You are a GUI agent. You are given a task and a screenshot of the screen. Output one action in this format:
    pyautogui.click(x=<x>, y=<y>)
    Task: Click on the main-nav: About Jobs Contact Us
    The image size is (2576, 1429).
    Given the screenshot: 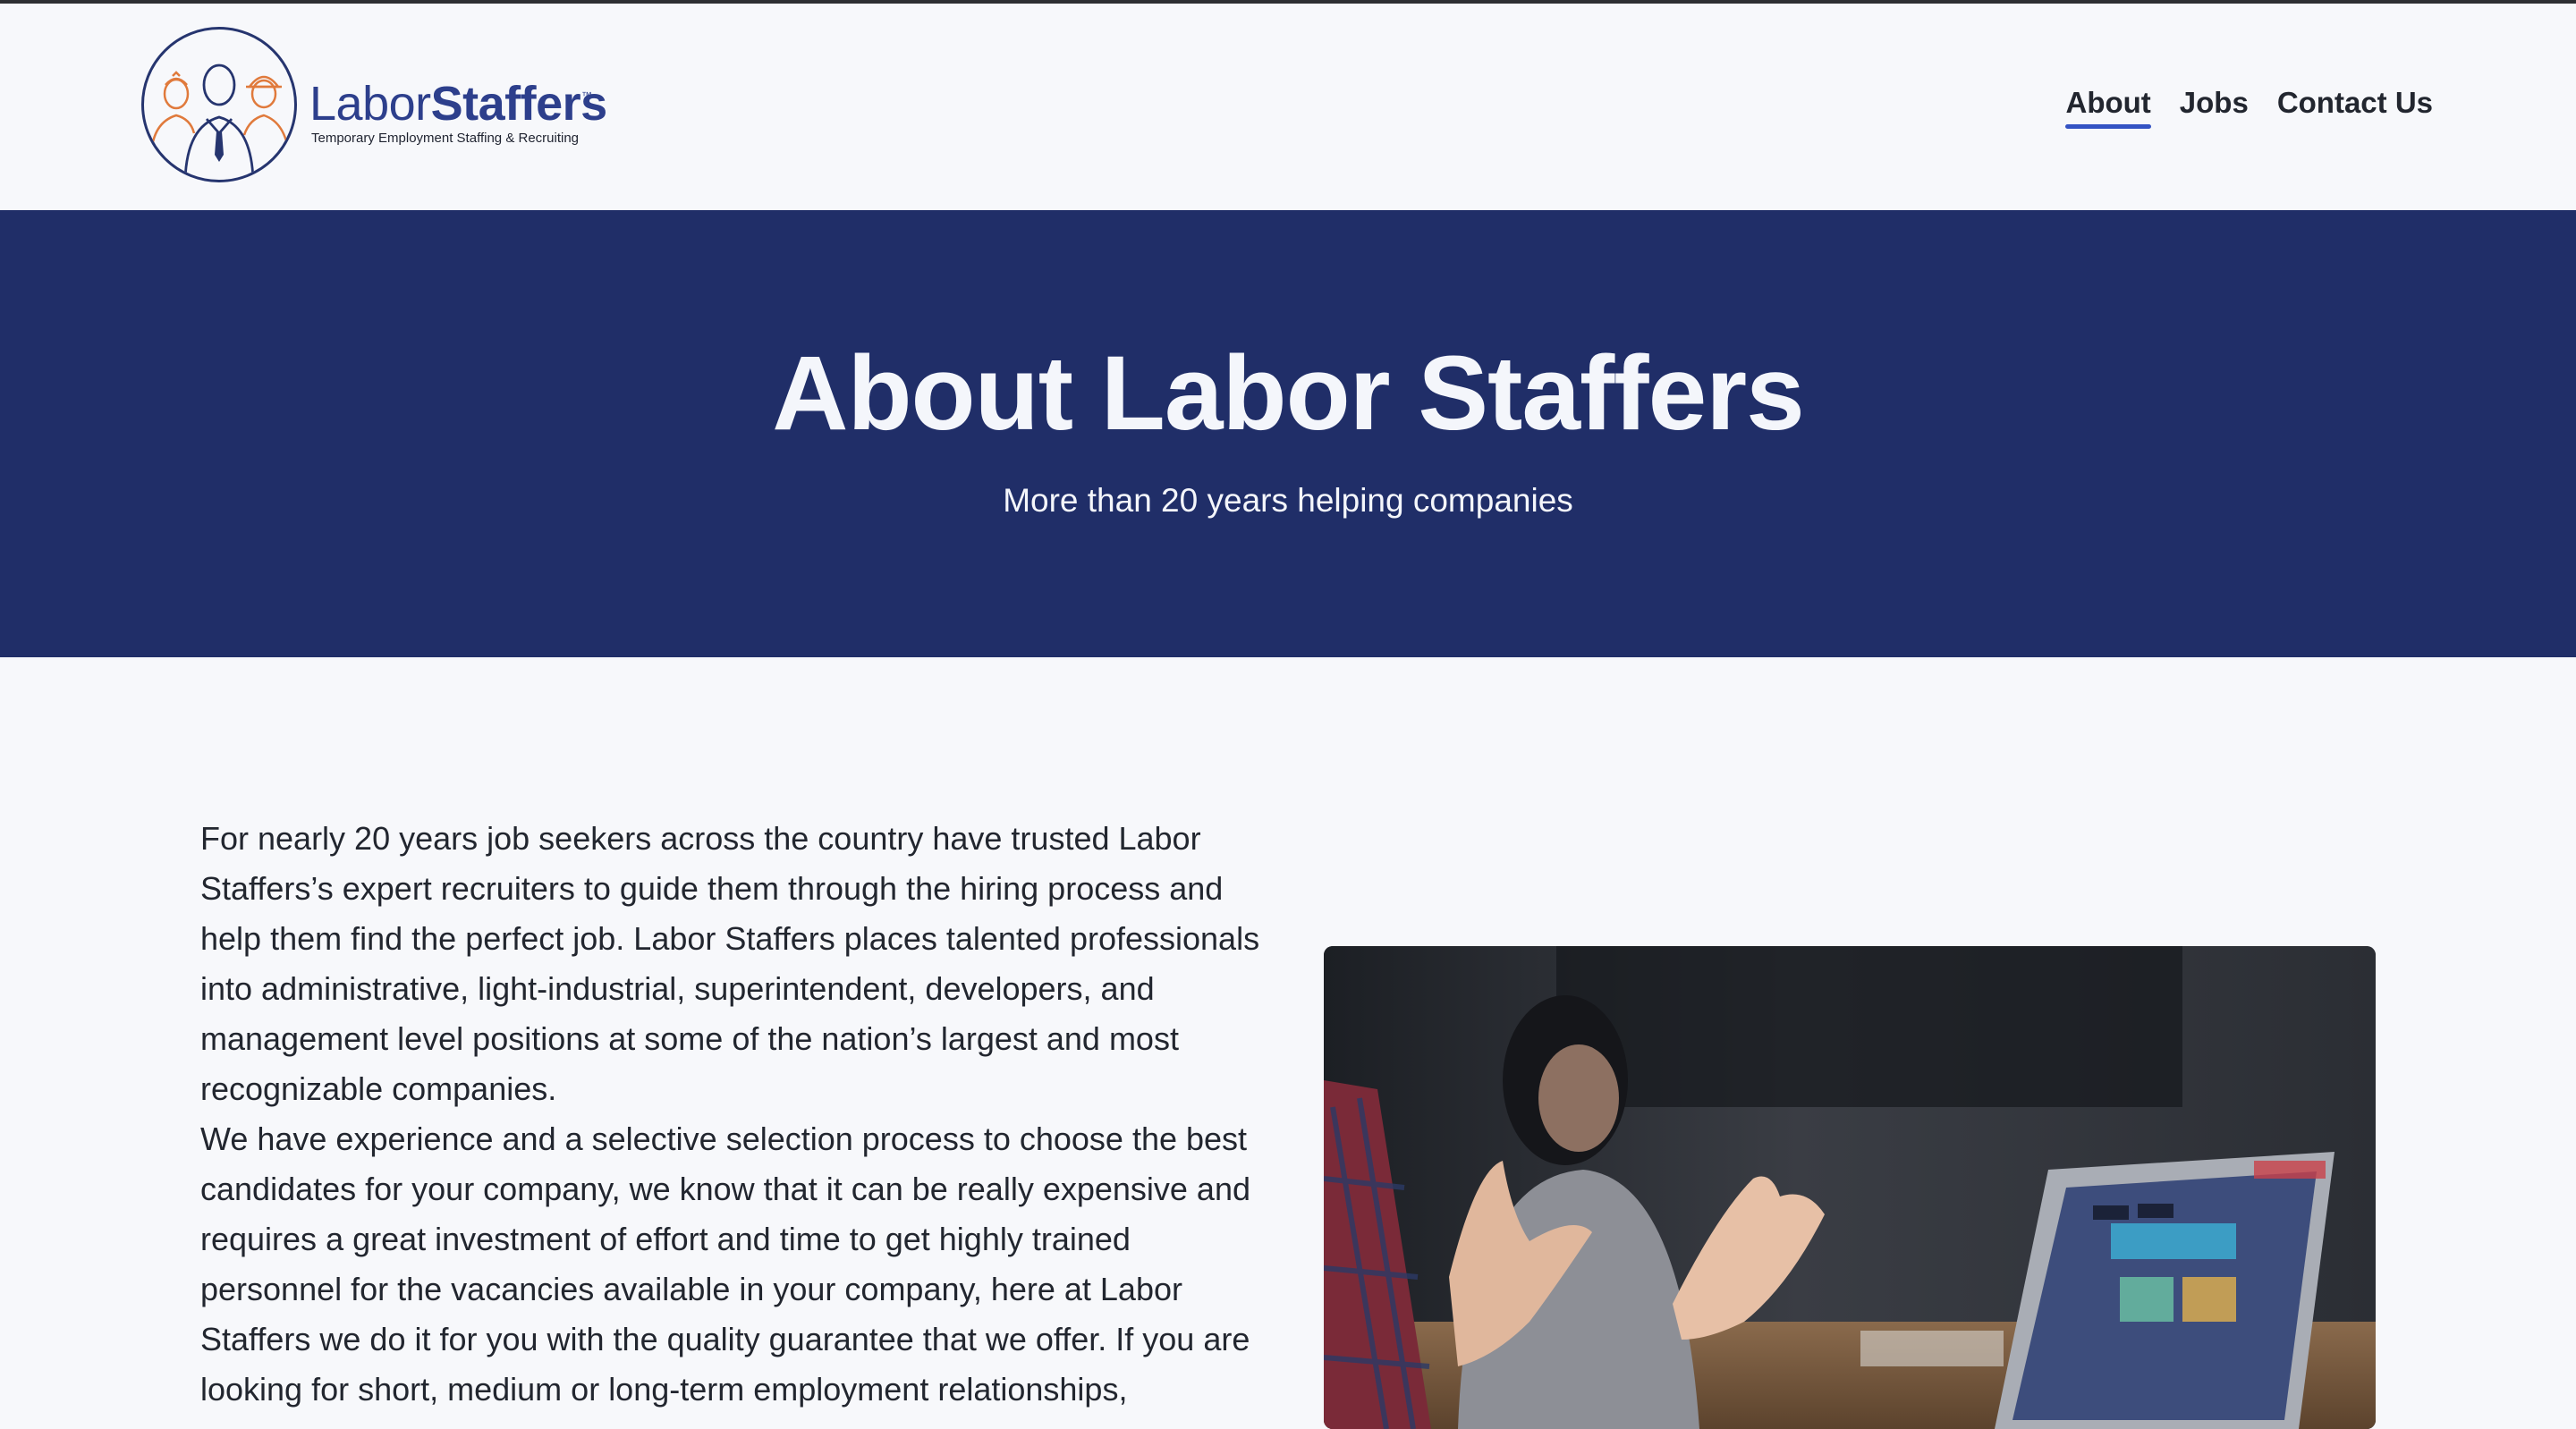 What is the action you would take?
    pyautogui.click(x=2249, y=107)
    